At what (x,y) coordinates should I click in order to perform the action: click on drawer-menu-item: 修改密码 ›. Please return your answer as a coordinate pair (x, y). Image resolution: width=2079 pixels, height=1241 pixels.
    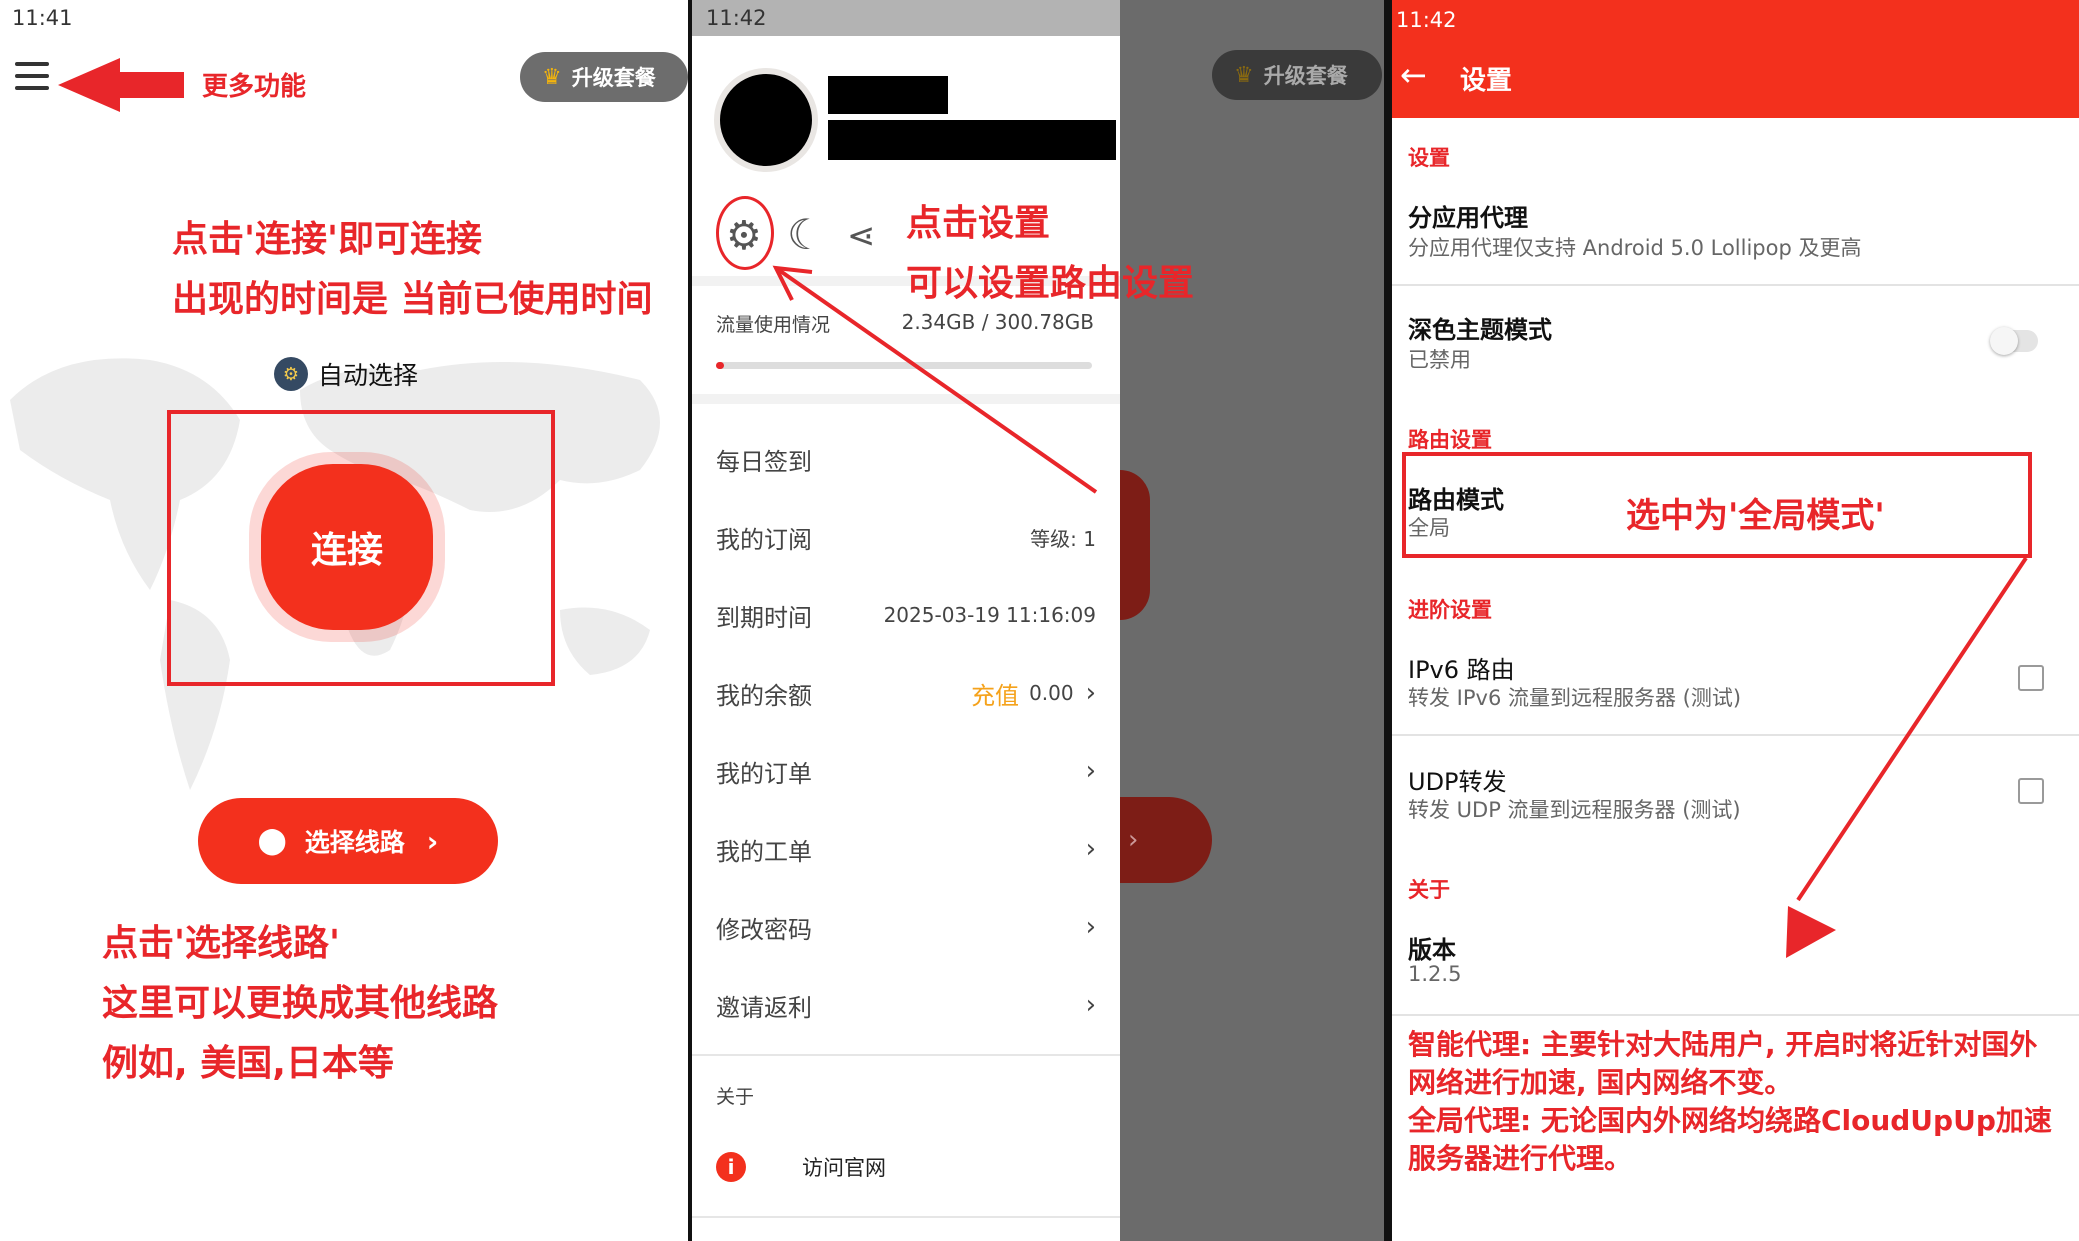
    Looking at the image, I should click on (906, 927).